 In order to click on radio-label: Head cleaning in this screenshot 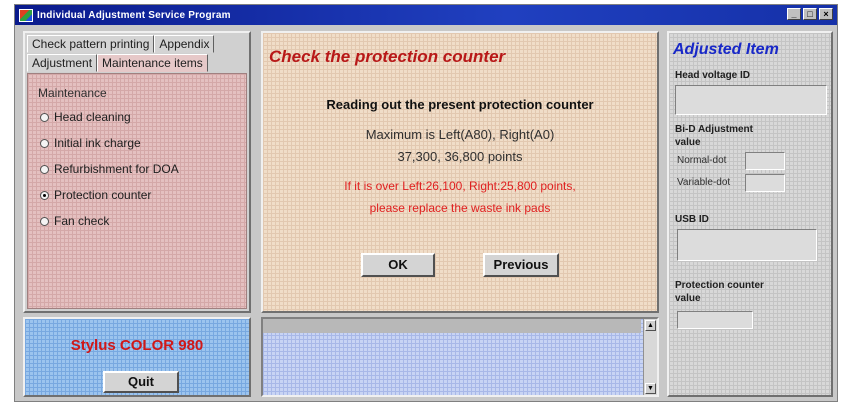, I will do `click(92, 117)`.